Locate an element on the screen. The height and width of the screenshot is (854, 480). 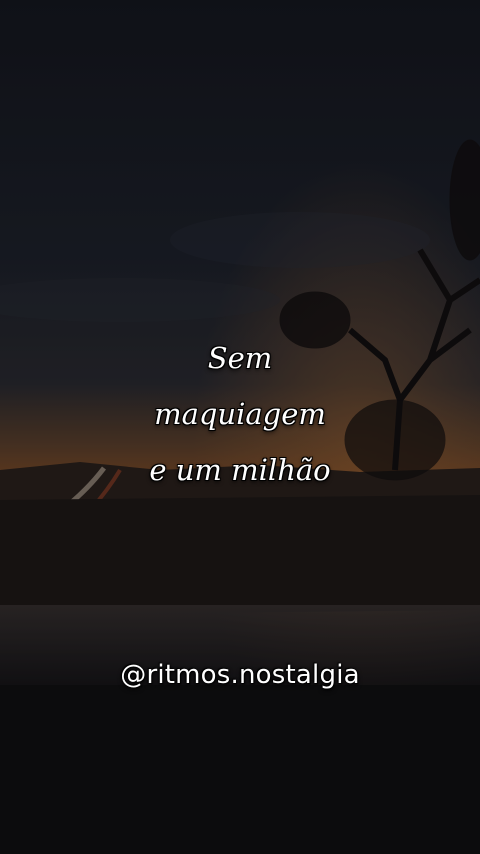
caption-line-3: e um milhão is located at coordinates (240, 470).